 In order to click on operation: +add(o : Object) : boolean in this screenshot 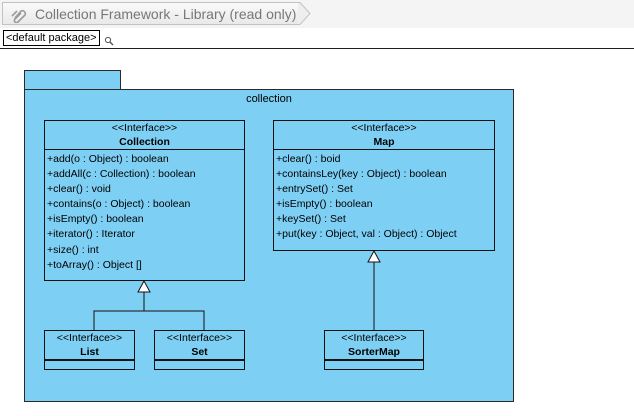, I will do `click(145, 159)`.